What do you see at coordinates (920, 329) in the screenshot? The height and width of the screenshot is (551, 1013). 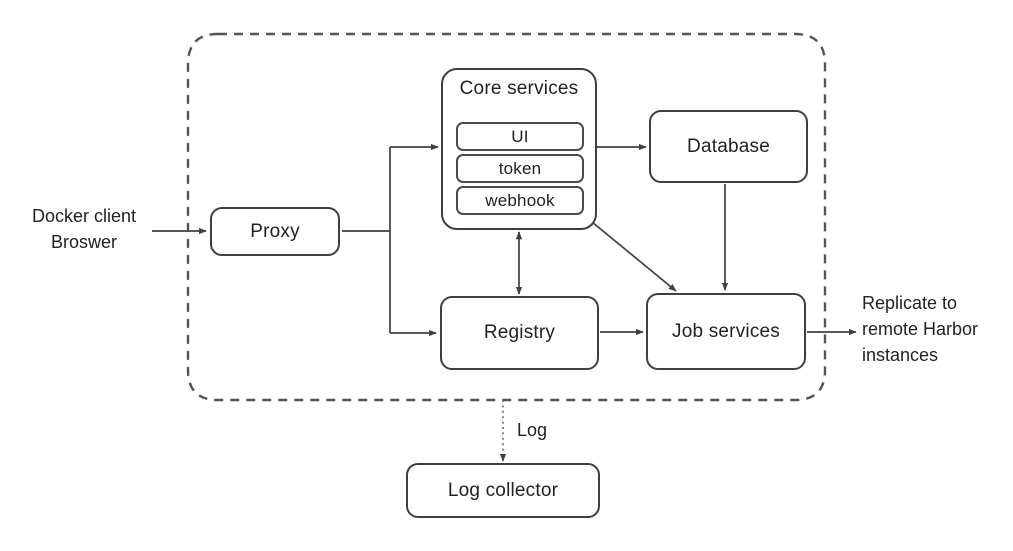 I see `replicate-label: Replicate to remote Harbor instances` at bounding box center [920, 329].